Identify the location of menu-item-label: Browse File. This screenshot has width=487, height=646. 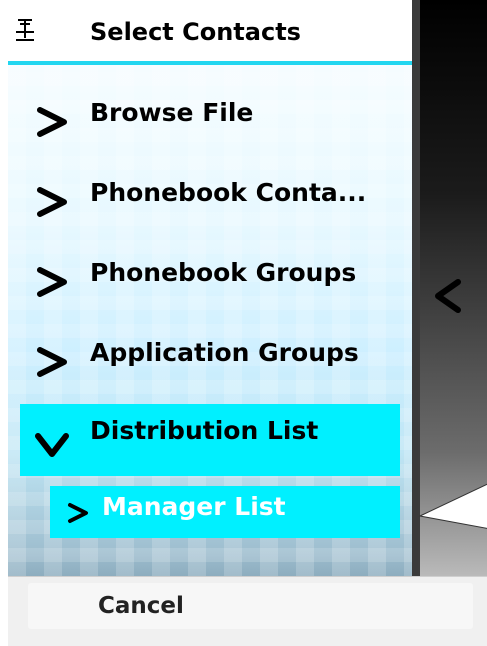
(172, 112).